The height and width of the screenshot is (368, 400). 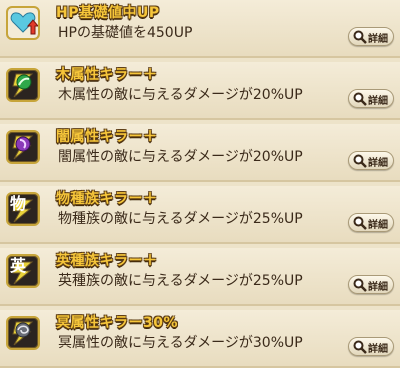 I want to click on skill-title: 冥属性キラー30%, so click(x=117, y=323).